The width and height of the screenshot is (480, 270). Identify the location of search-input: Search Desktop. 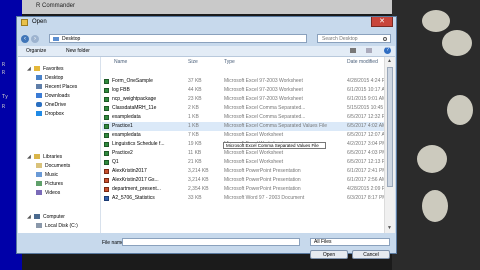
(354, 38).